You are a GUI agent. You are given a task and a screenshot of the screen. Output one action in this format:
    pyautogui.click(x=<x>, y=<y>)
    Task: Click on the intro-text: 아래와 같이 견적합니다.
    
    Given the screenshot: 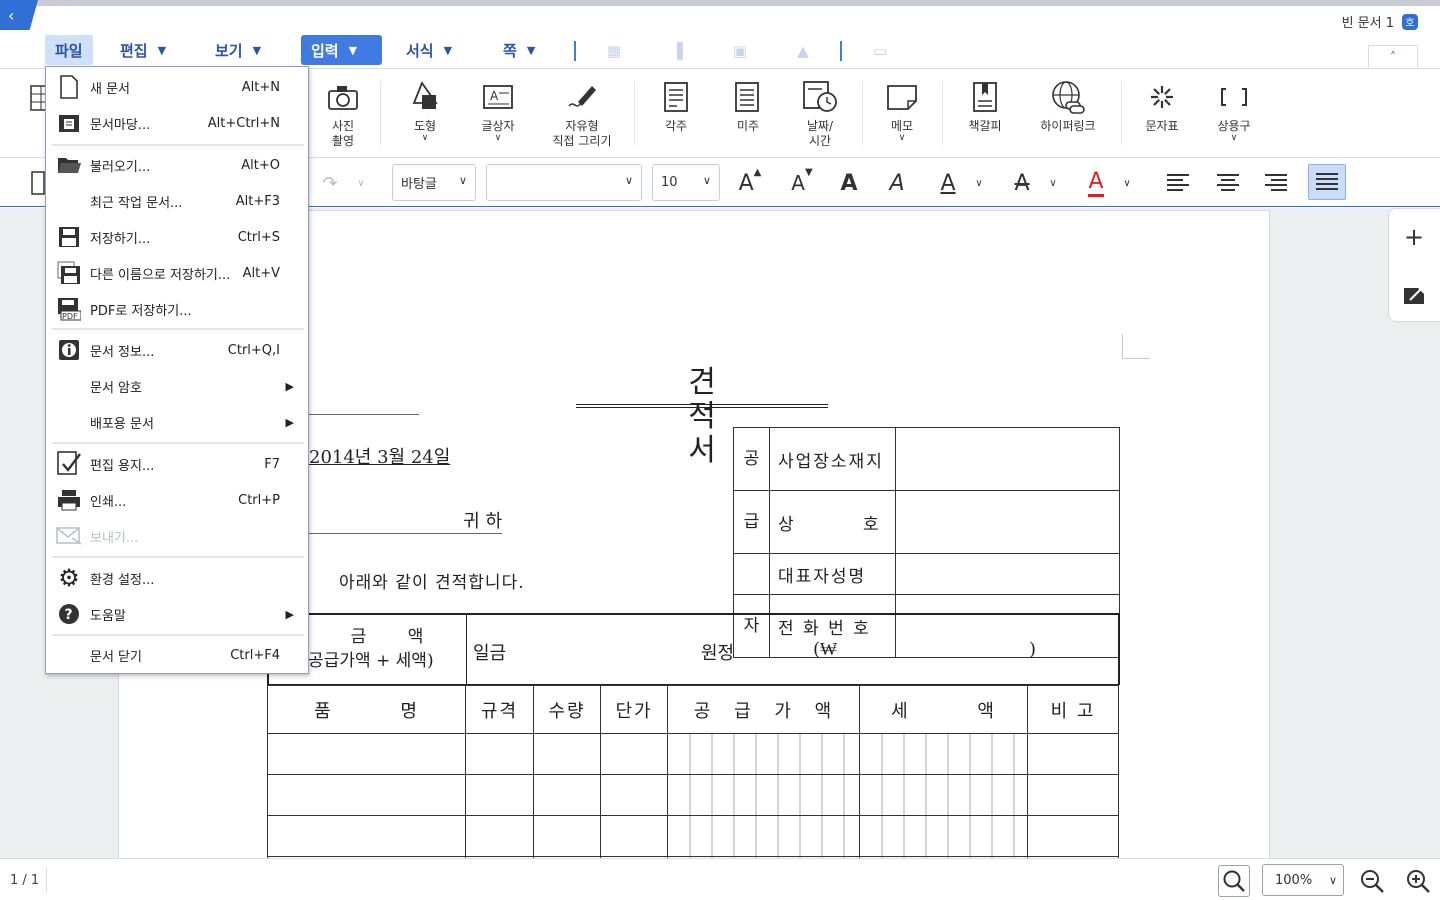 What is the action you would take?
    pyautogui.click(x=432, y=583)
    